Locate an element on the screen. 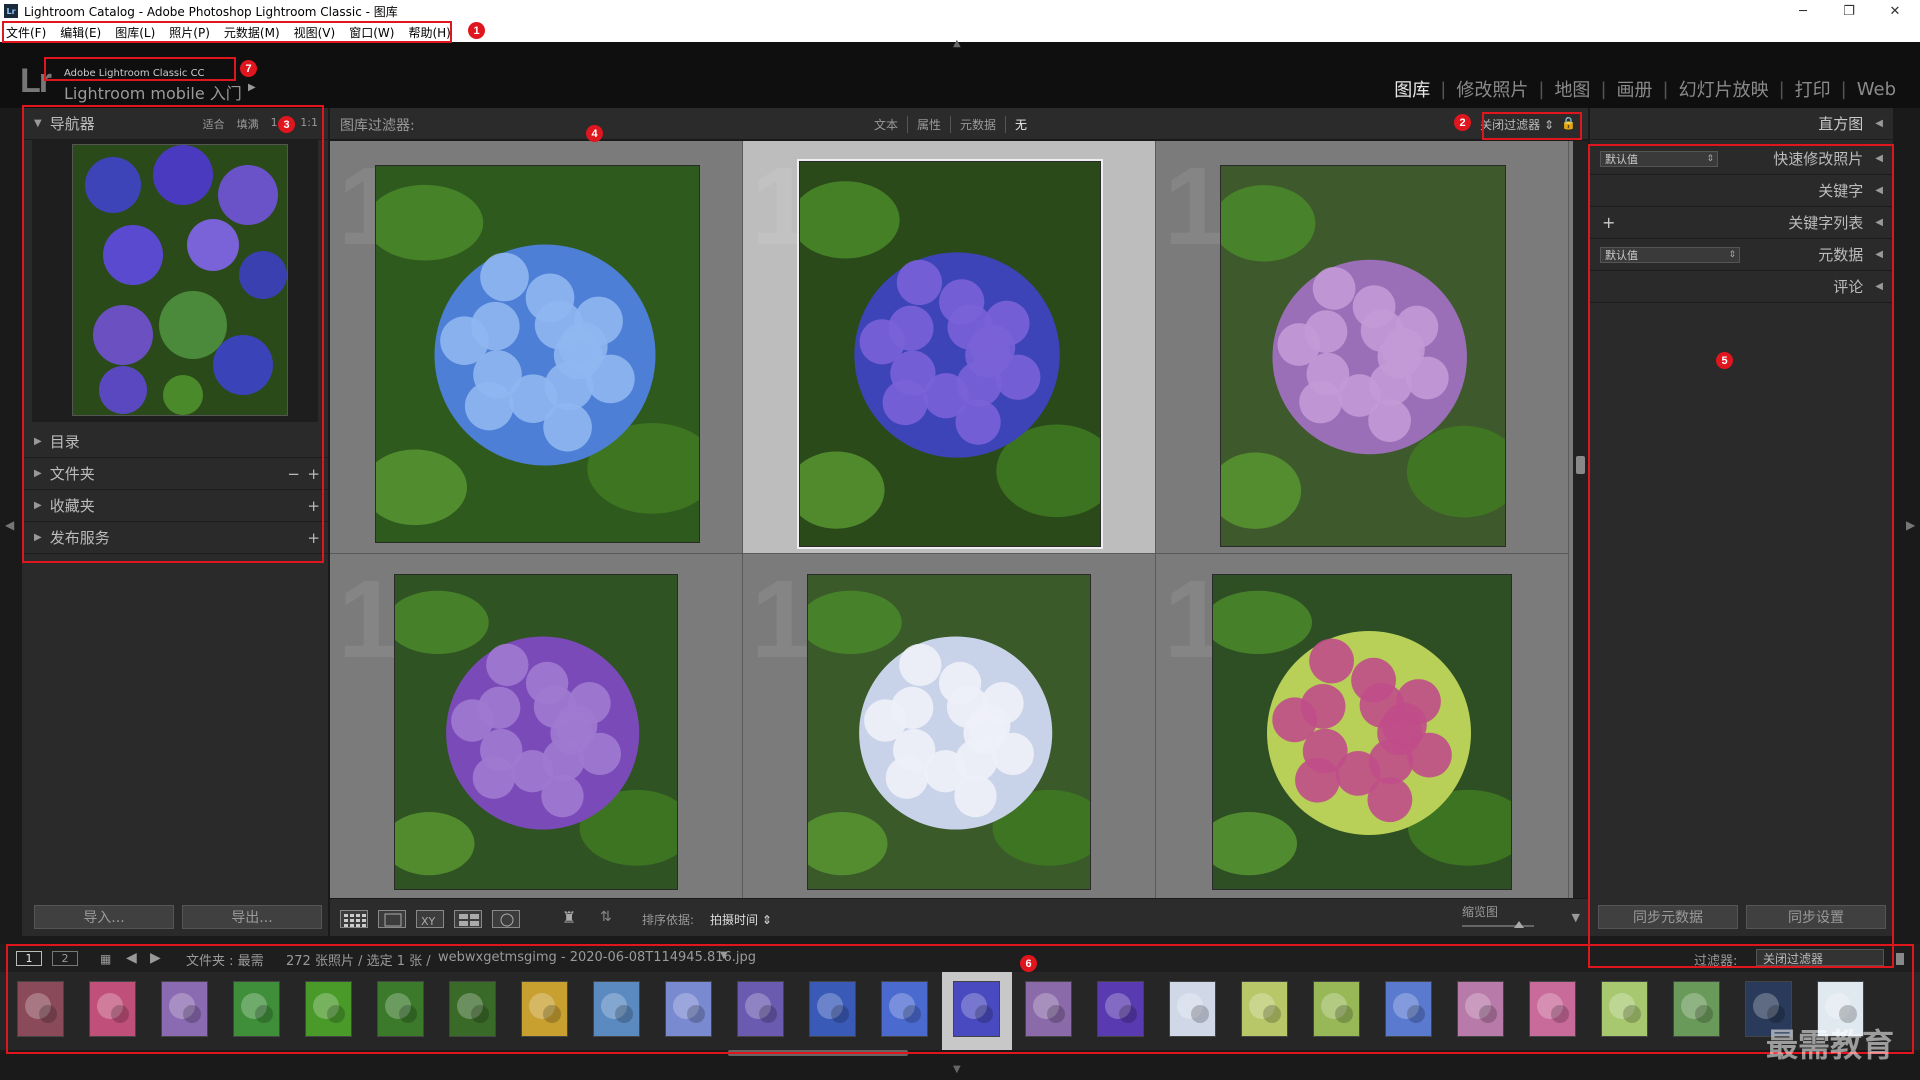  module-book: 画册 is located at coordinates (1635, 89).